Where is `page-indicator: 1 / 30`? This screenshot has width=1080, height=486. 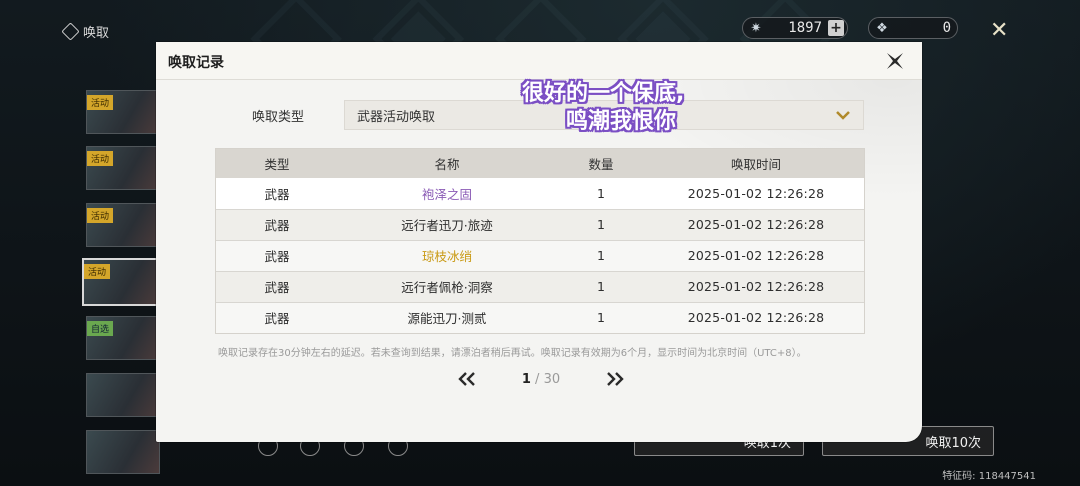
page-indicator: 1 / 30 is located at coordinates (541, 379).